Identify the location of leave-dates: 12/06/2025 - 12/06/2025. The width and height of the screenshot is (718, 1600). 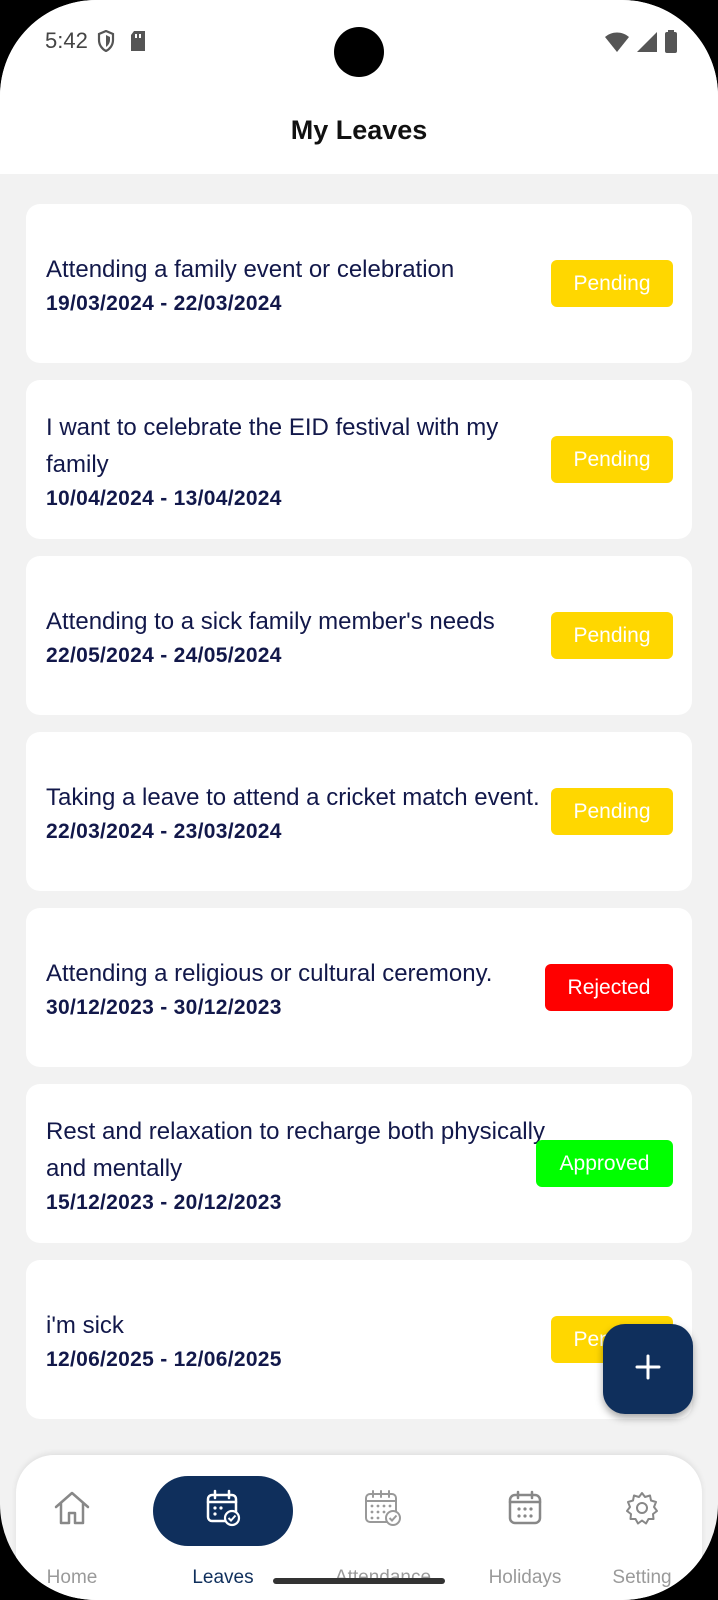
(164, 1359).